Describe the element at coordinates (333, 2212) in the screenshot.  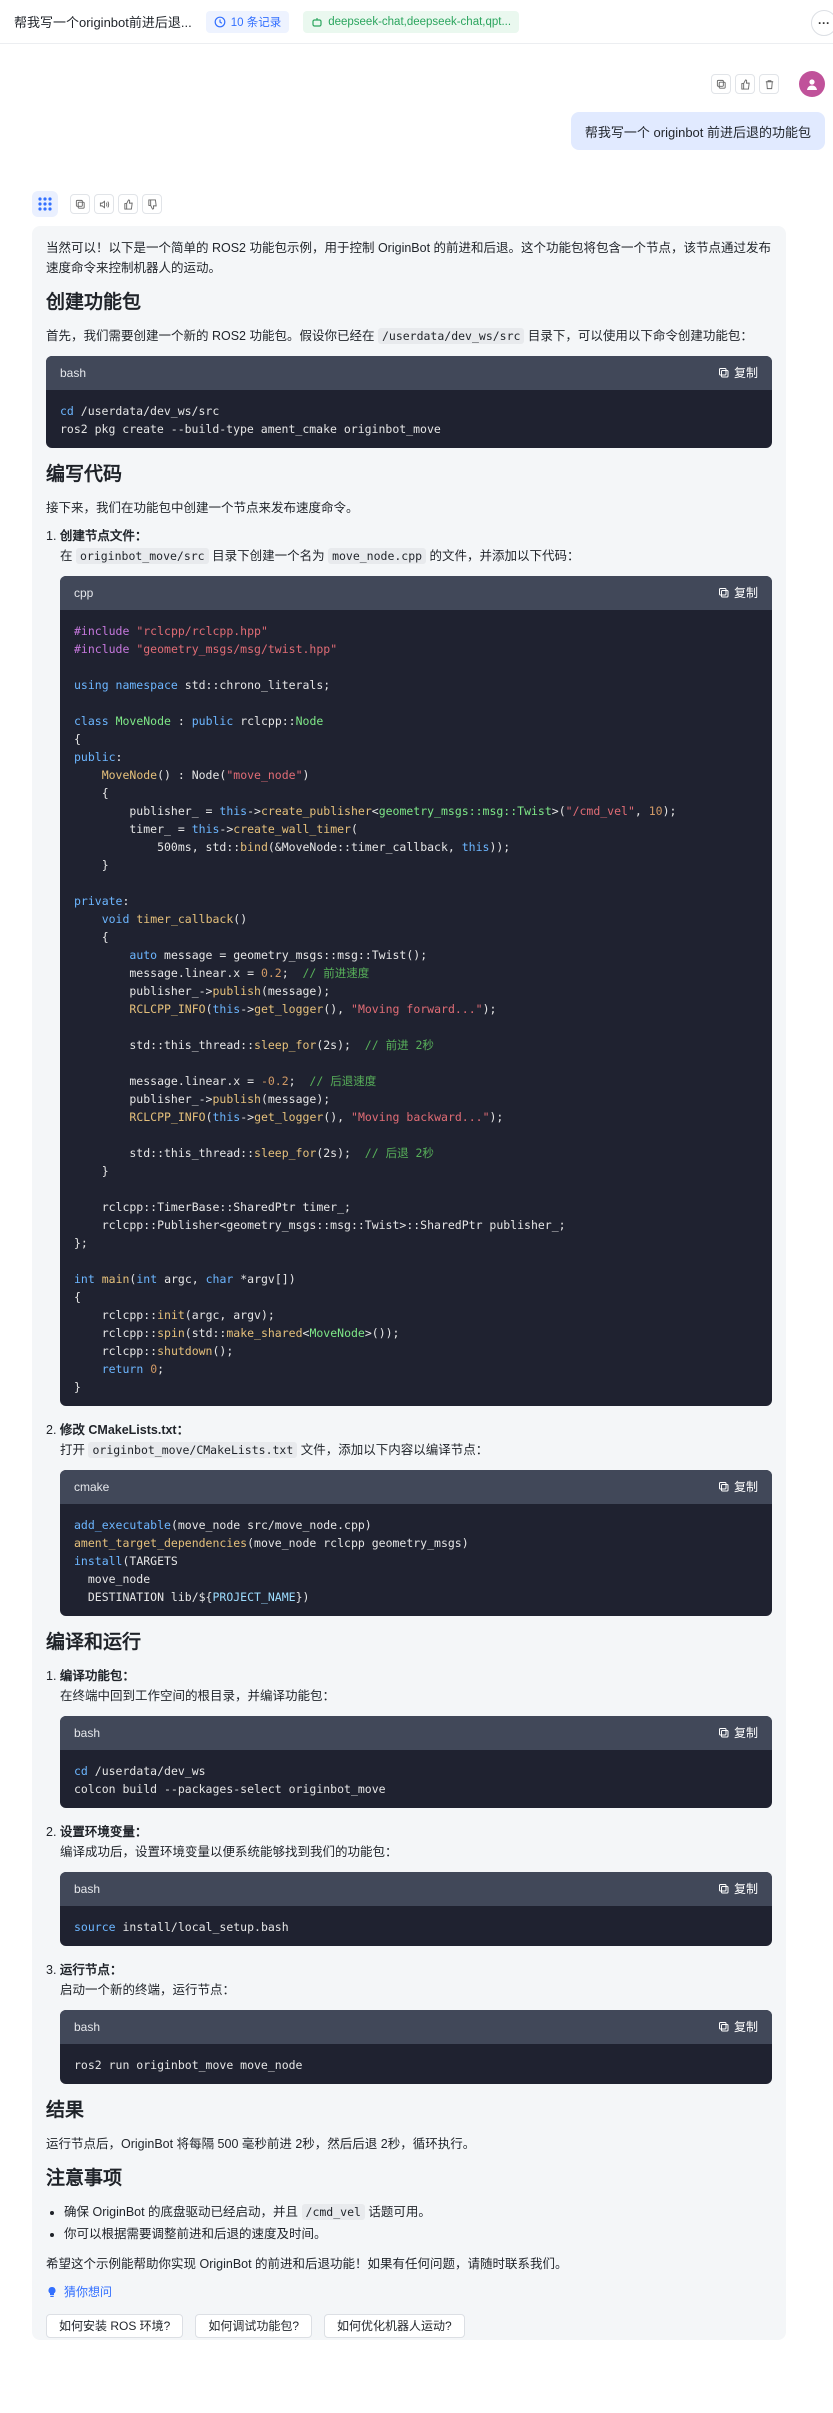
I see `inline-code: /cmd_vel` at that location.